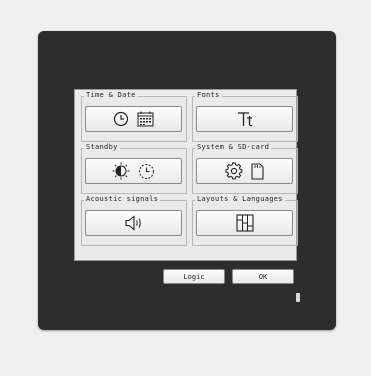  What do you see at coordinates (208, 95) in the screenshot?
I see `section-title: Fonts` at bounding box center [208, 95].